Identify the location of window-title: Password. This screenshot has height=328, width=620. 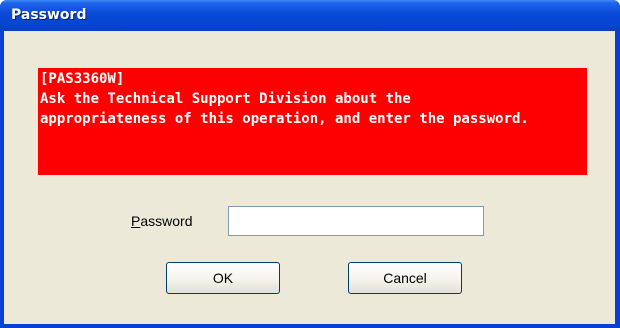
(49, 15).